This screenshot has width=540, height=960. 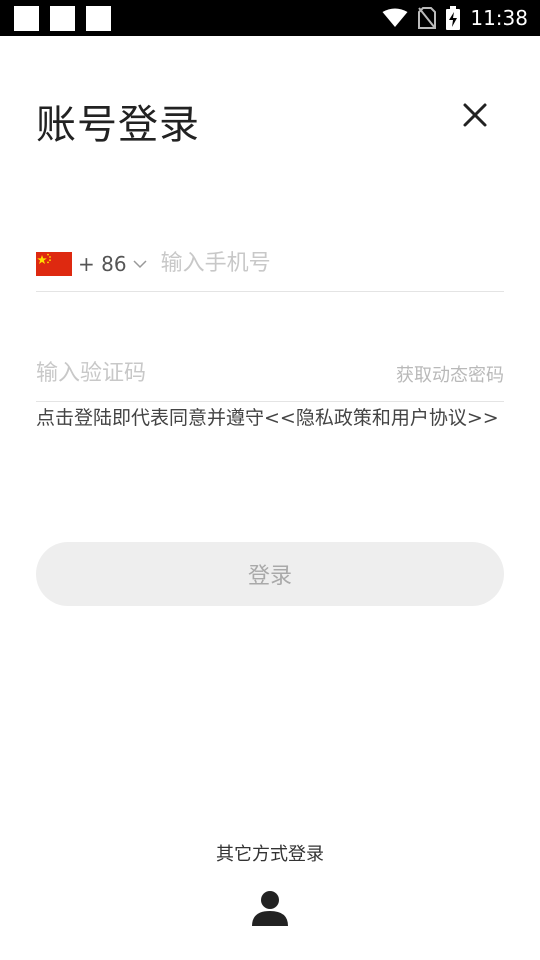 I want to click on other-login-methods-label: 其它方式登录, so click(x=270, y=854).